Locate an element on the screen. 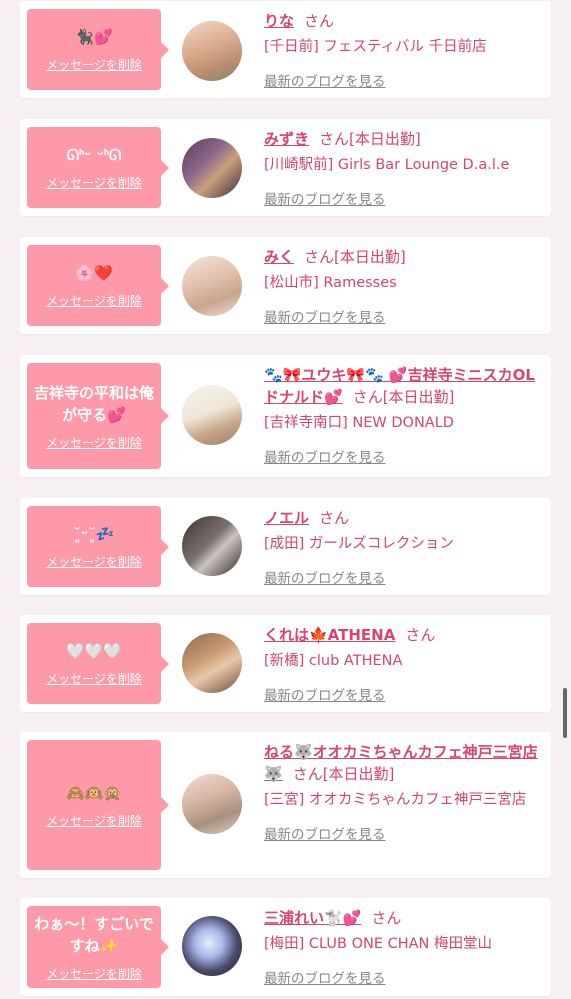  message-bubble: 🤍🤍🤍 メッセージを削除 is located at coordinates (98, 663).